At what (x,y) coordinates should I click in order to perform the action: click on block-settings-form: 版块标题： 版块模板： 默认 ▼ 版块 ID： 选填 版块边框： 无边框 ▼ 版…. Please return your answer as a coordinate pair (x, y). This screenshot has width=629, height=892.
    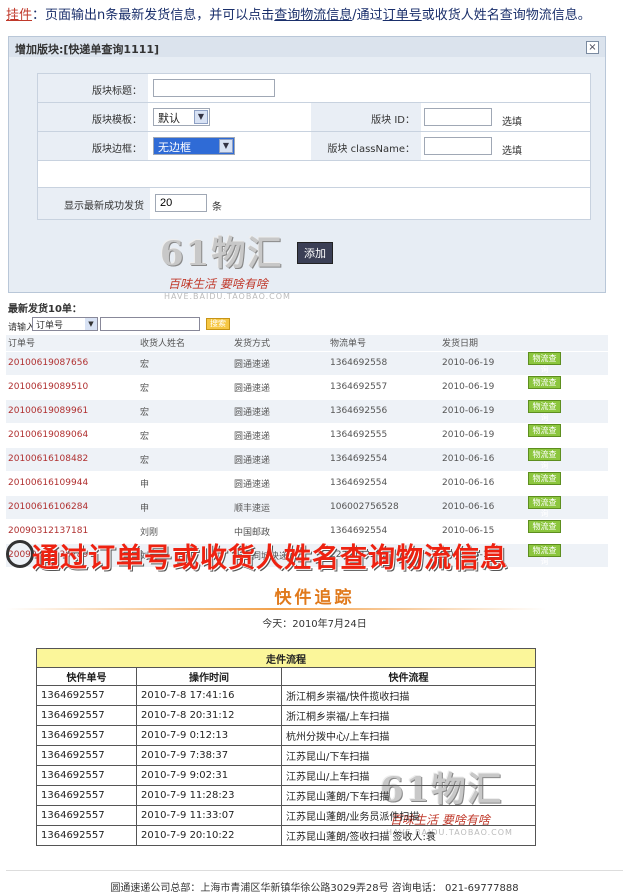
    Looking at the image, I should click on (314, 131).